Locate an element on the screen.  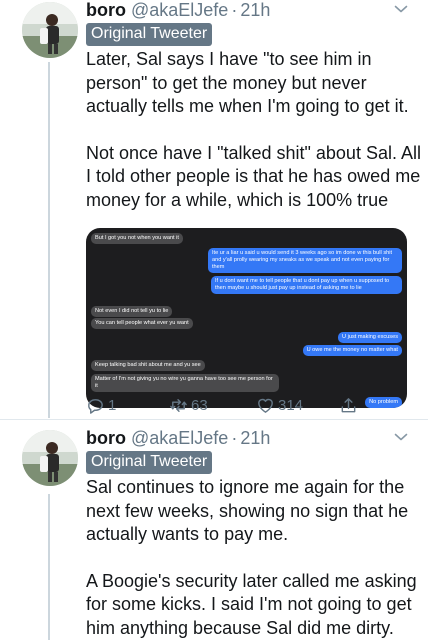
tweet-line: next few weeks, showing no sign that he is located at coordinates (247, 510).